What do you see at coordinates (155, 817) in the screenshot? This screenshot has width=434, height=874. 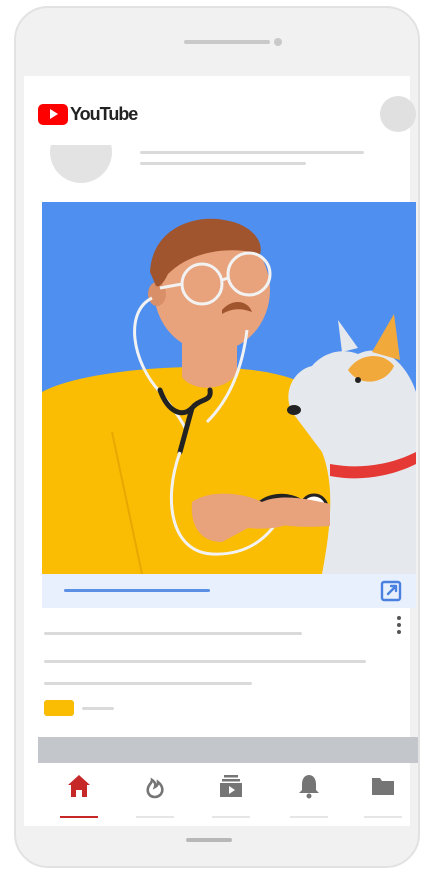 I see `nav-trending-underline` at bounding box center [155, 817].